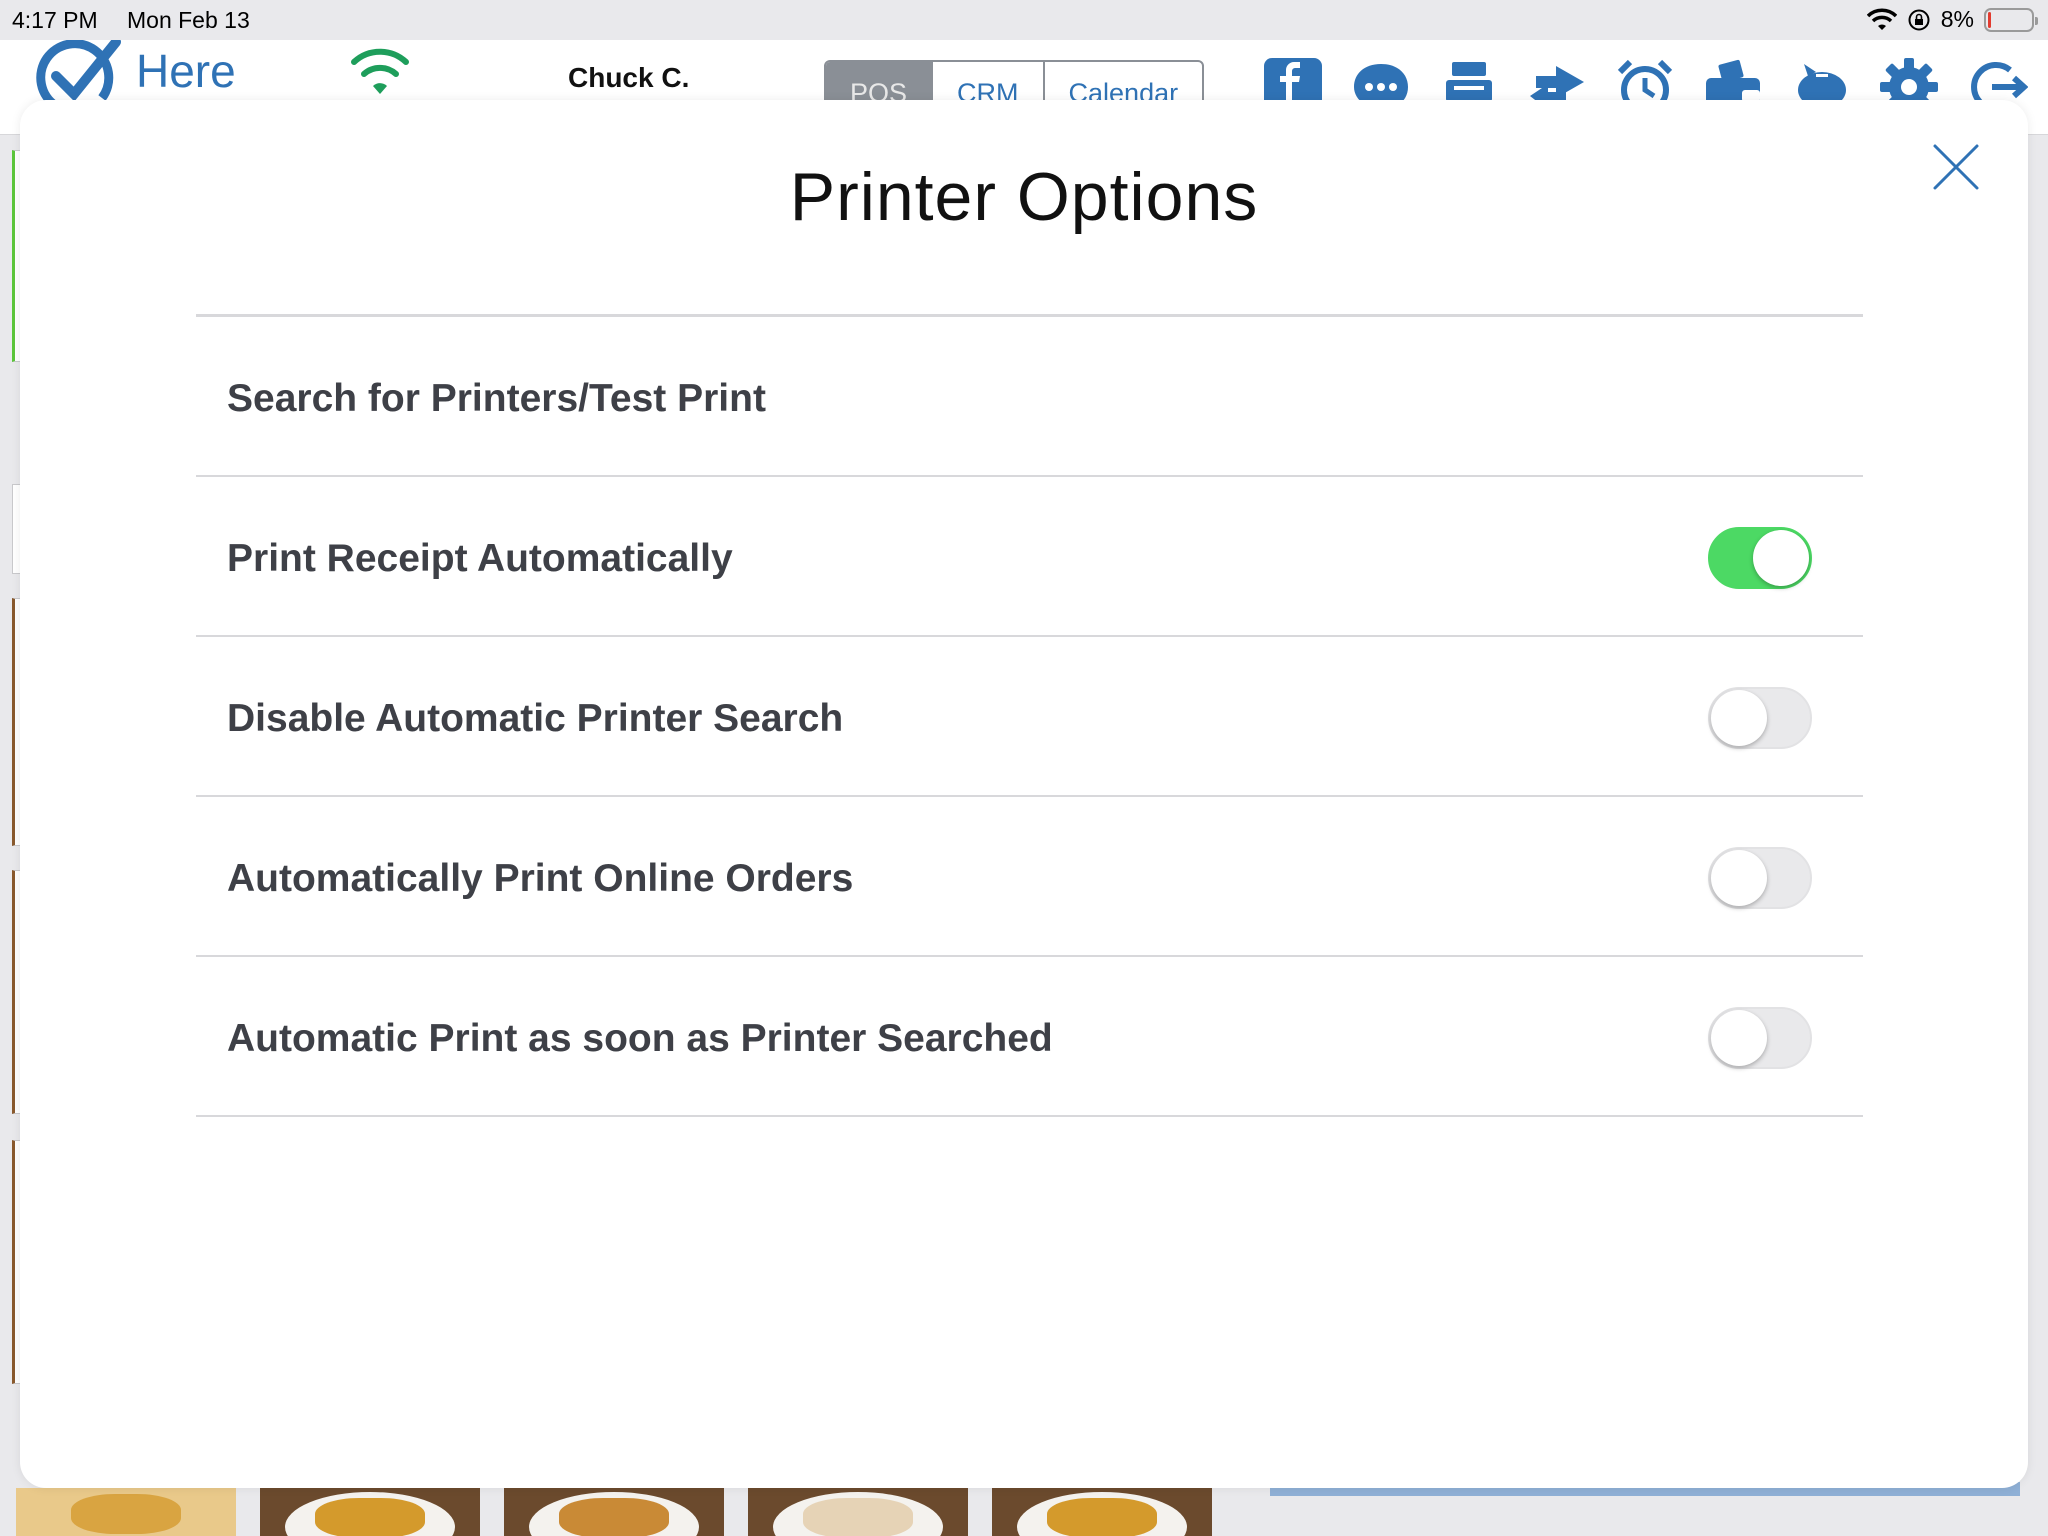 The width and height of the screenshot is (2048, 1536). Describe the element at coordinates (1919, 19) in the screenshot. I see `orientation-lock-icon` at that location.